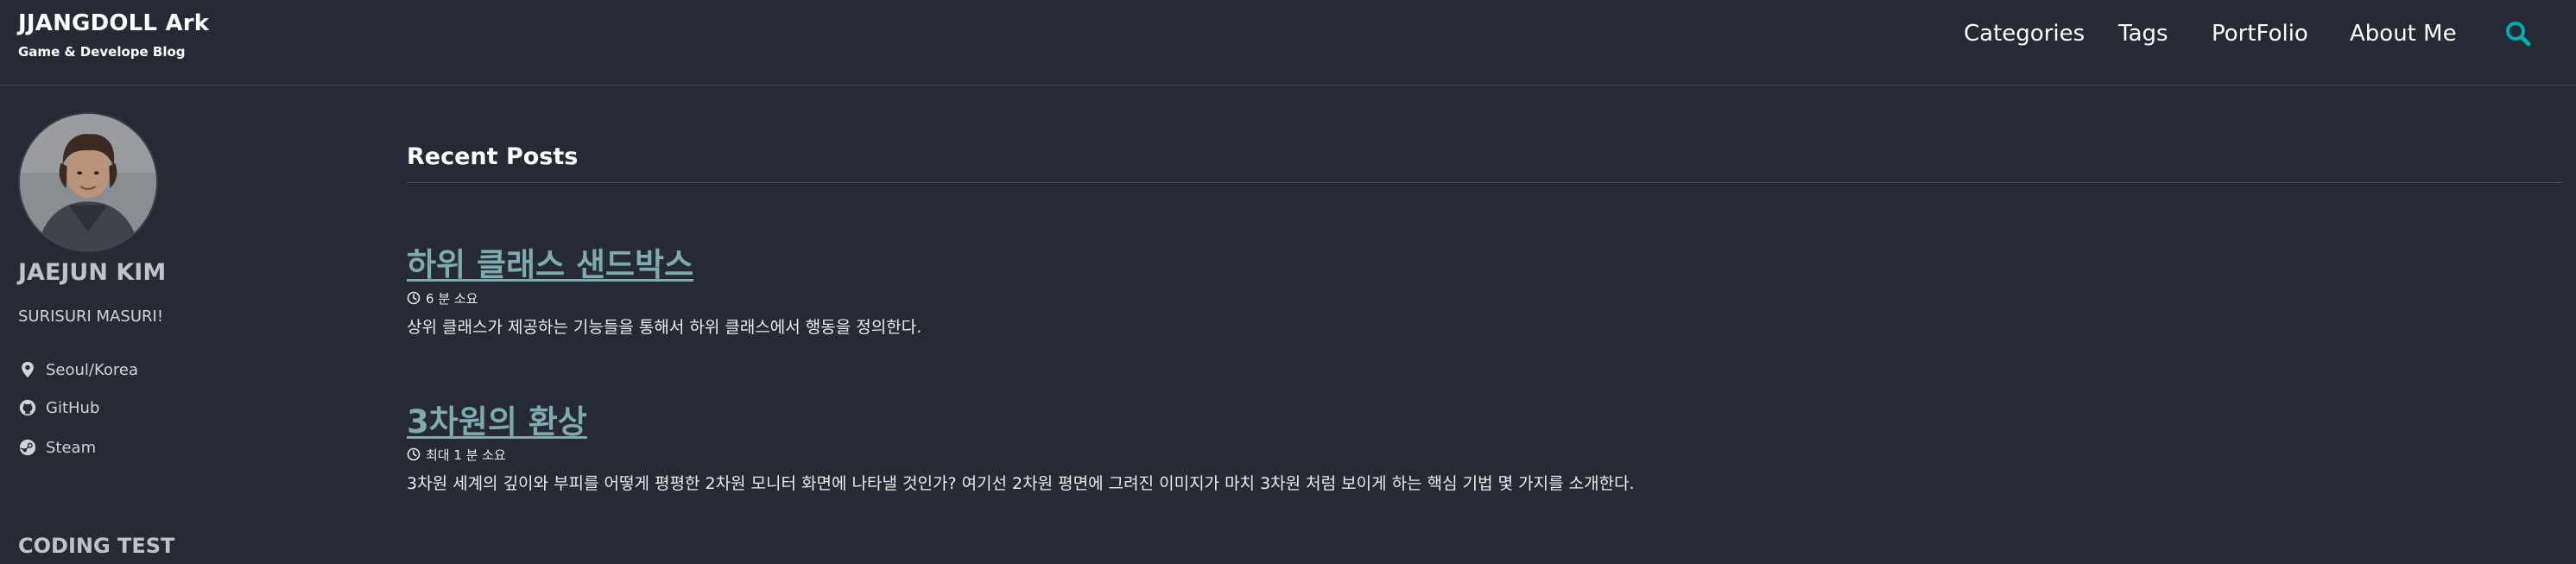 This screenshot has width=2576, height=564. I want to click on author-steam-label: Steam, so click(71, 447).